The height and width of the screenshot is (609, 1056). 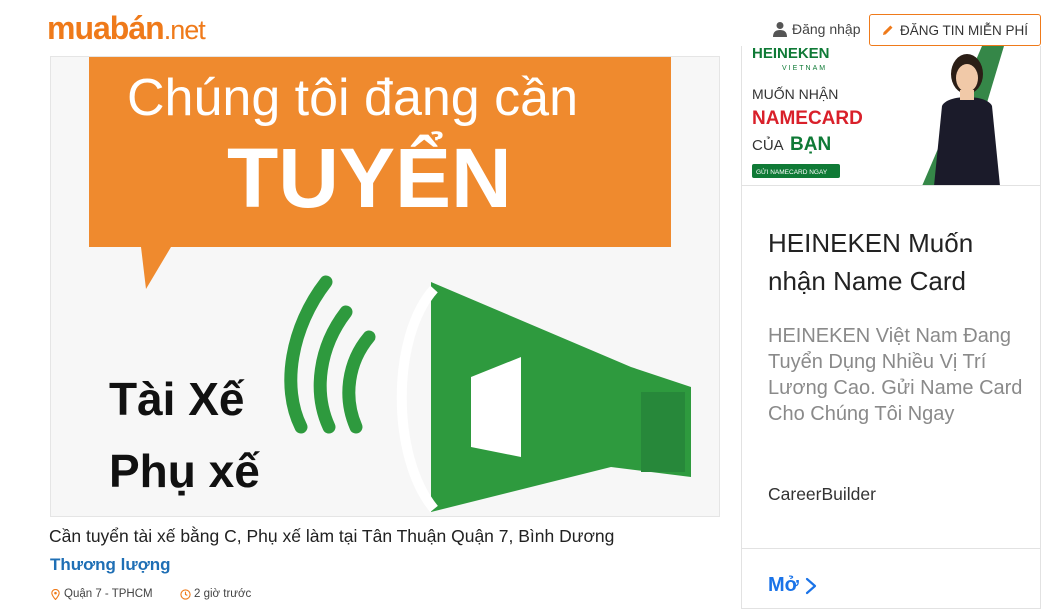 I want to click on listing-location: Quận 7 - TPHCM, so click(x=101, y=594).